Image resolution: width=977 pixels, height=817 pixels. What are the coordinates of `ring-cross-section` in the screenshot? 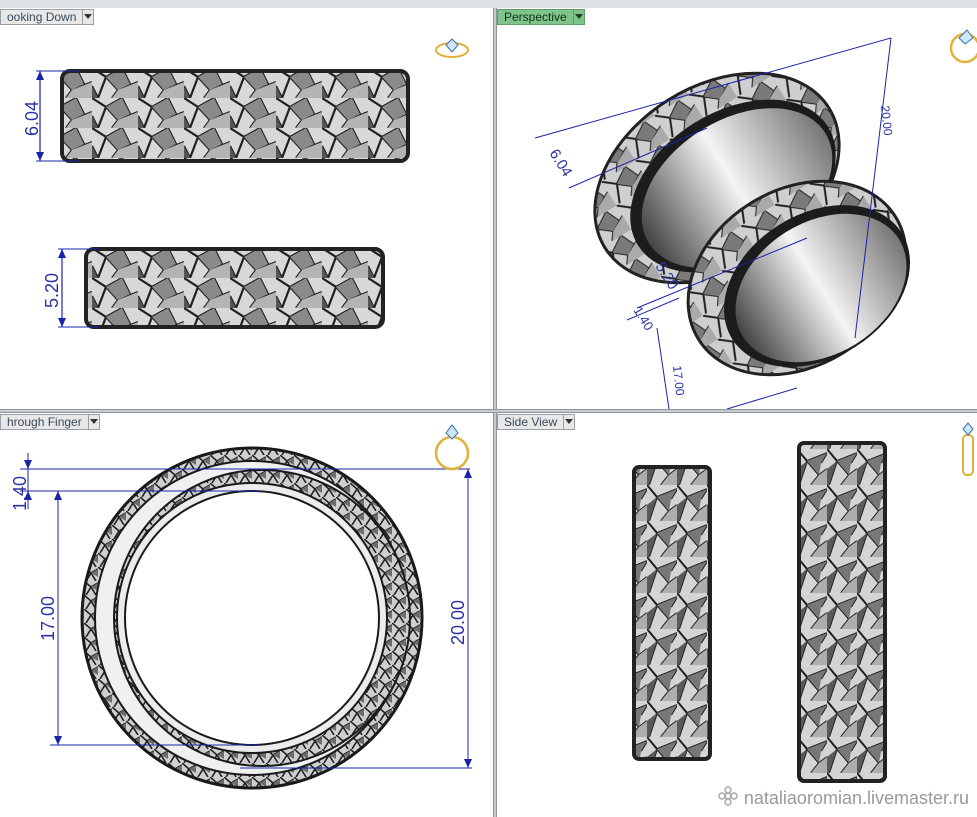 It's located at (252, 618).